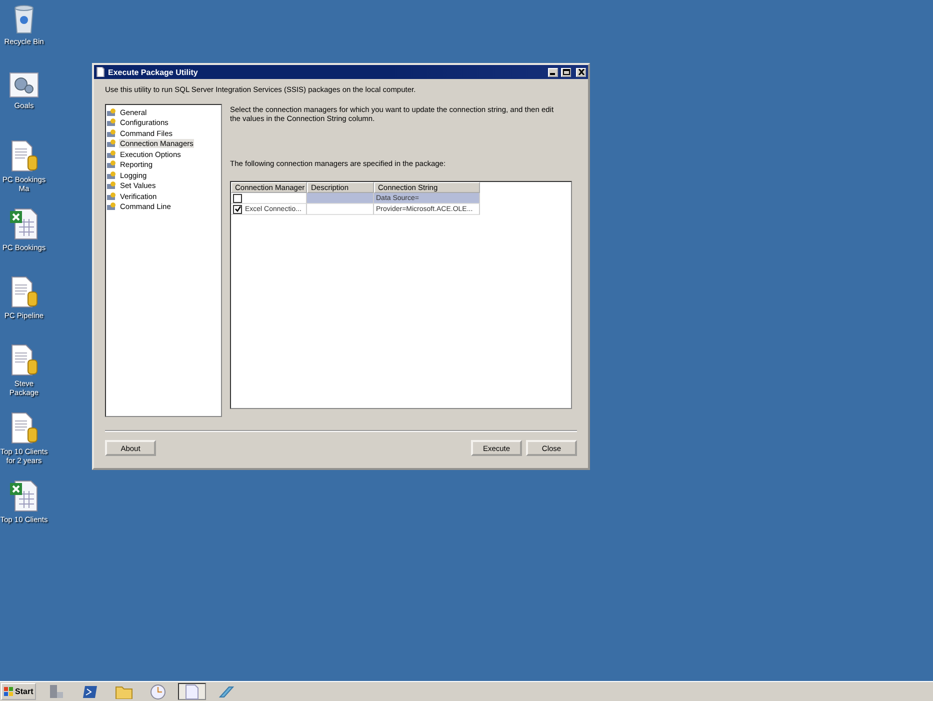 This screenshot has width=933, height=701. What do you see at coordinates (553, 72) in the screenshot?
I see `minimize-button` at bounding box center [553, 72].